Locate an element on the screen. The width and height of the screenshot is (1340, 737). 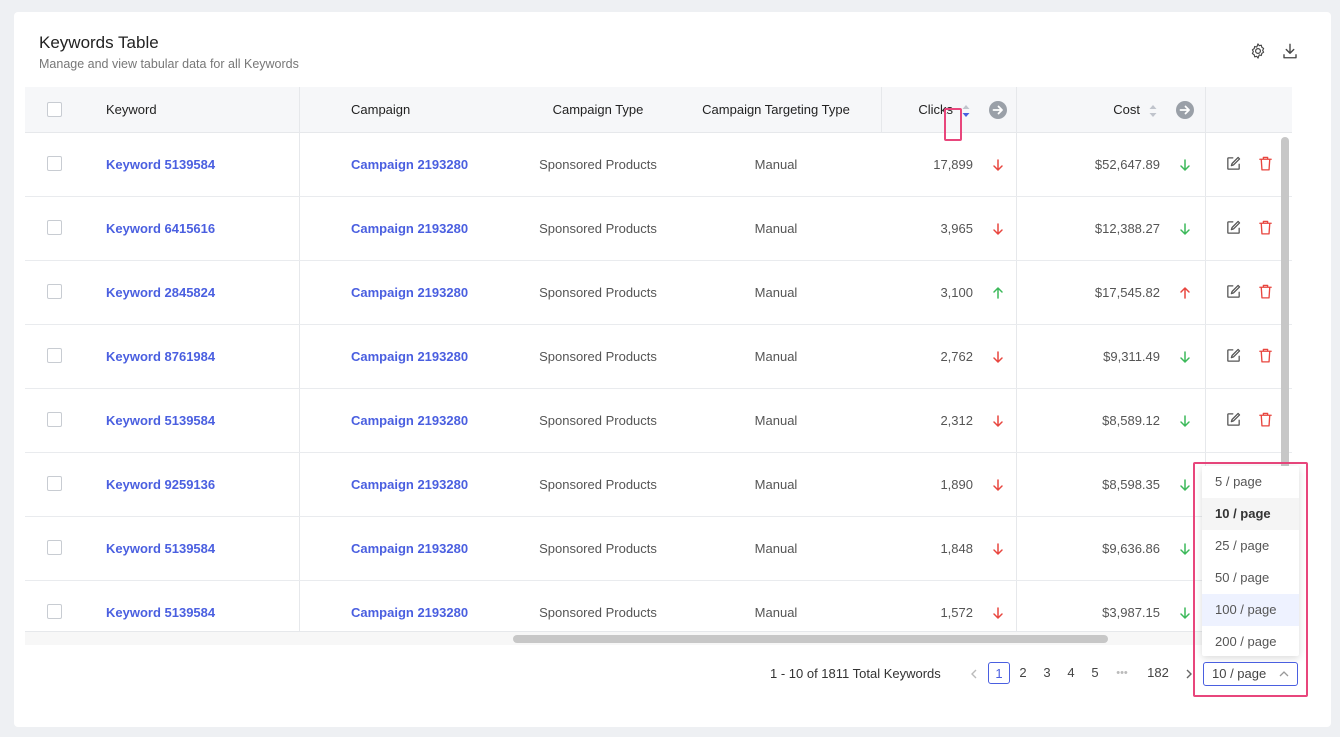
page-button-3: 3 is located at coordinates (1047, 673).